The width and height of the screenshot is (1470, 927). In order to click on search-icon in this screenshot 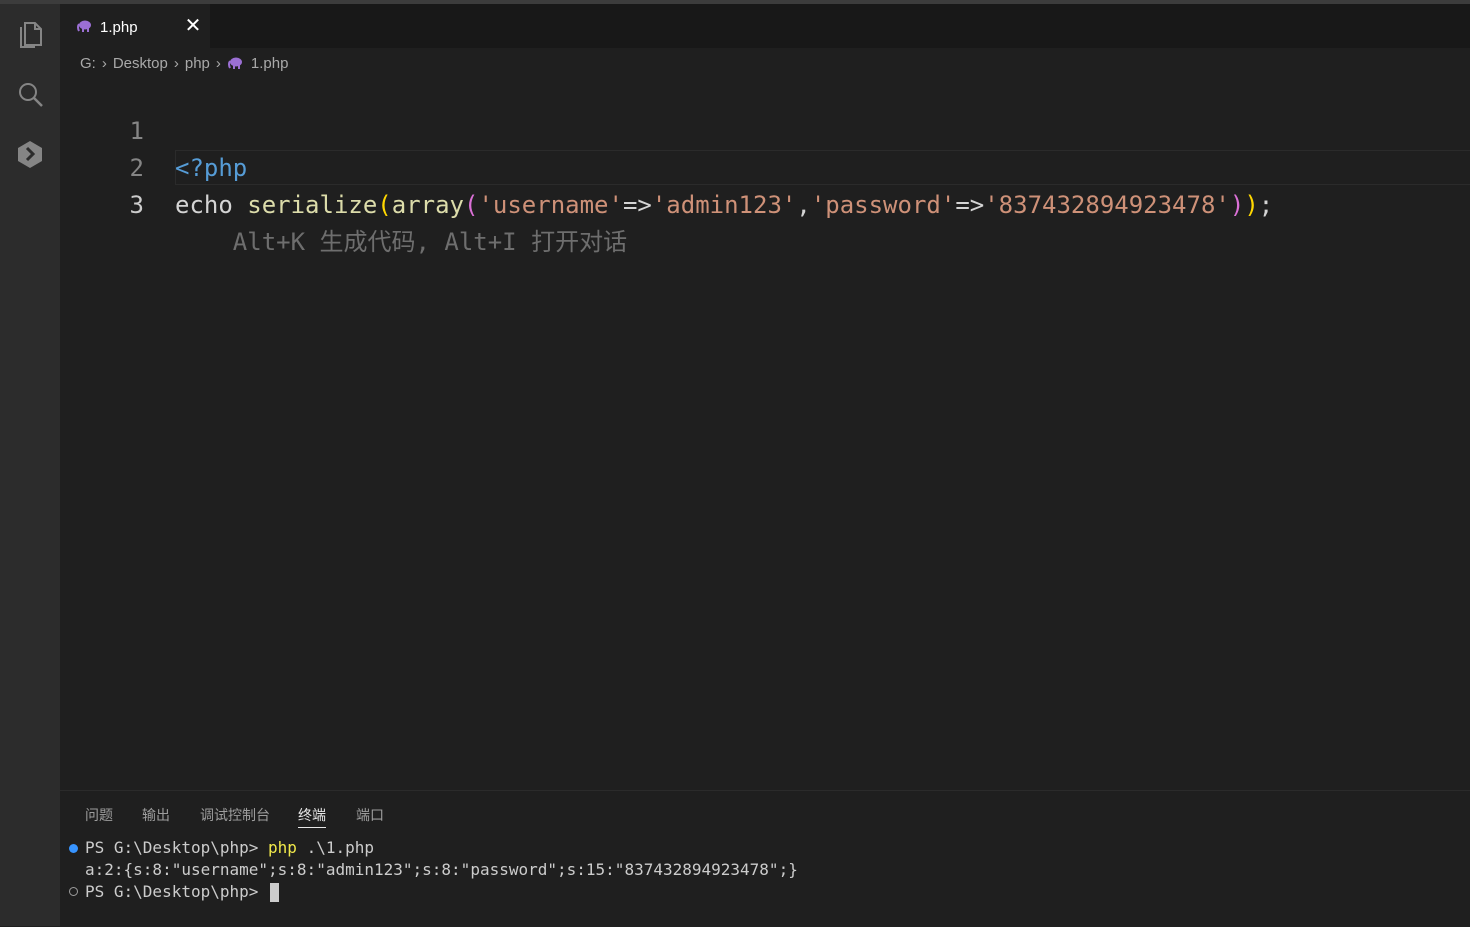, I will do `click(30, 94)`.